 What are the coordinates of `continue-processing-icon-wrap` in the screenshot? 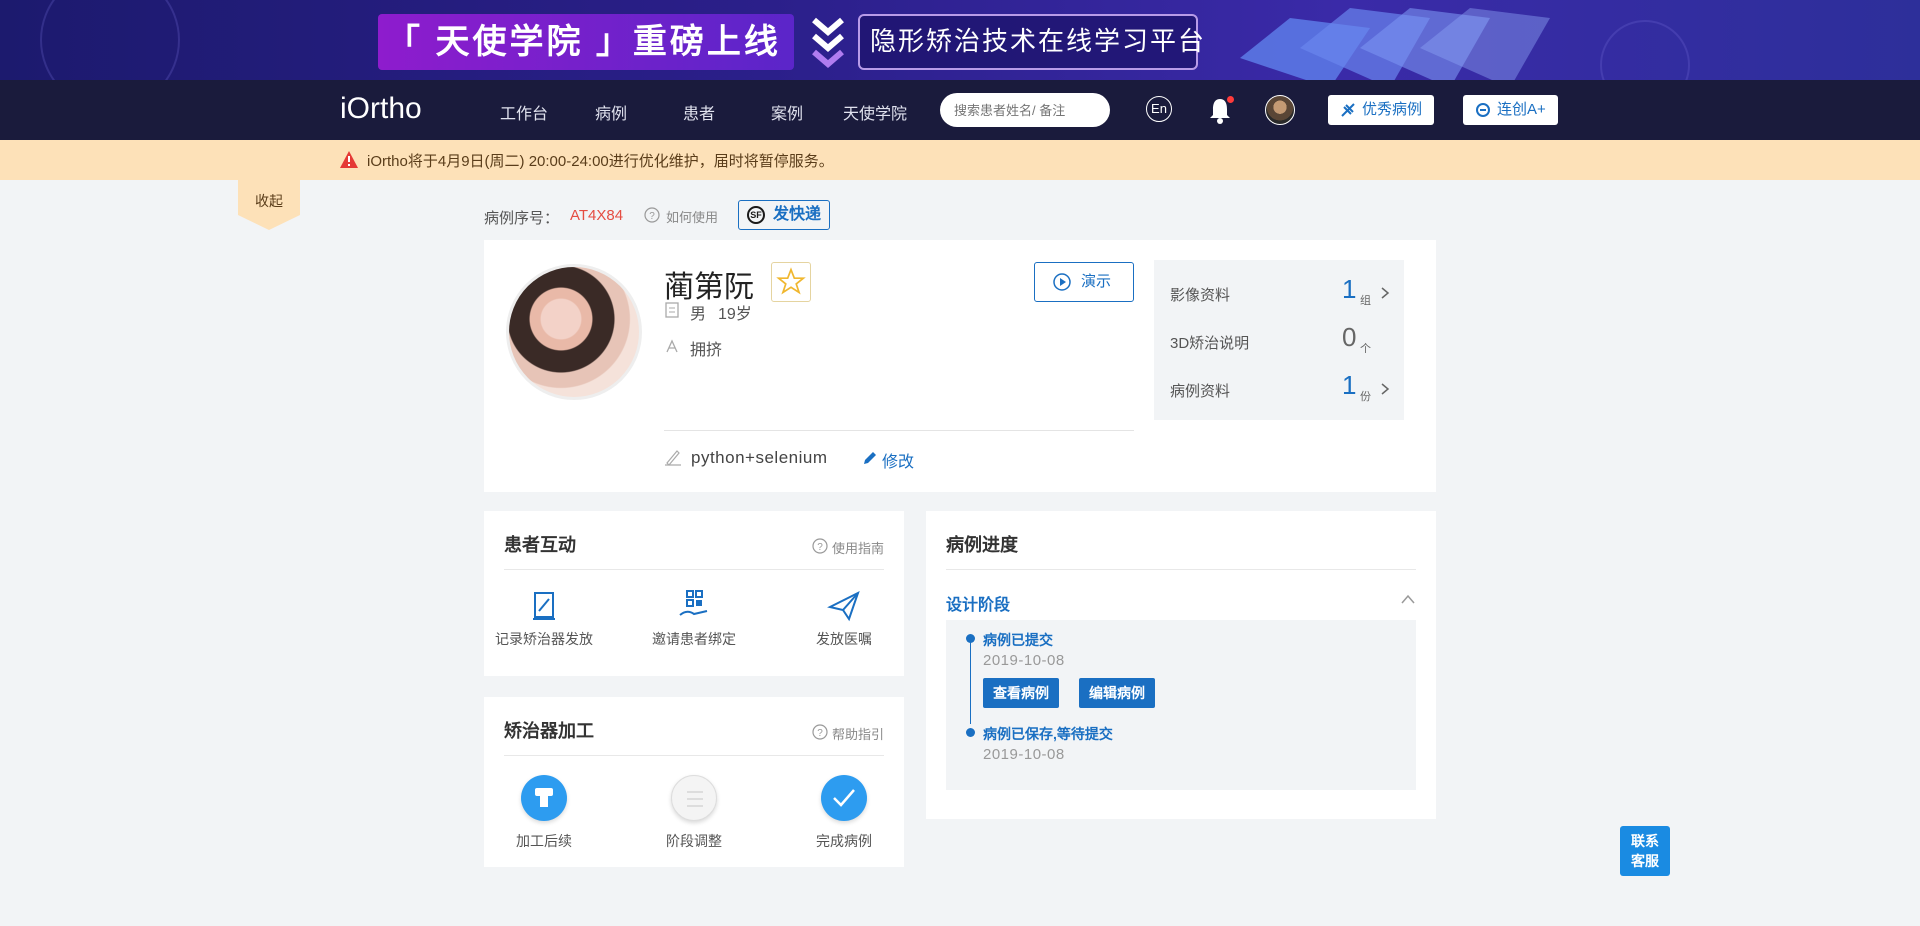 It's located at (544, 798).